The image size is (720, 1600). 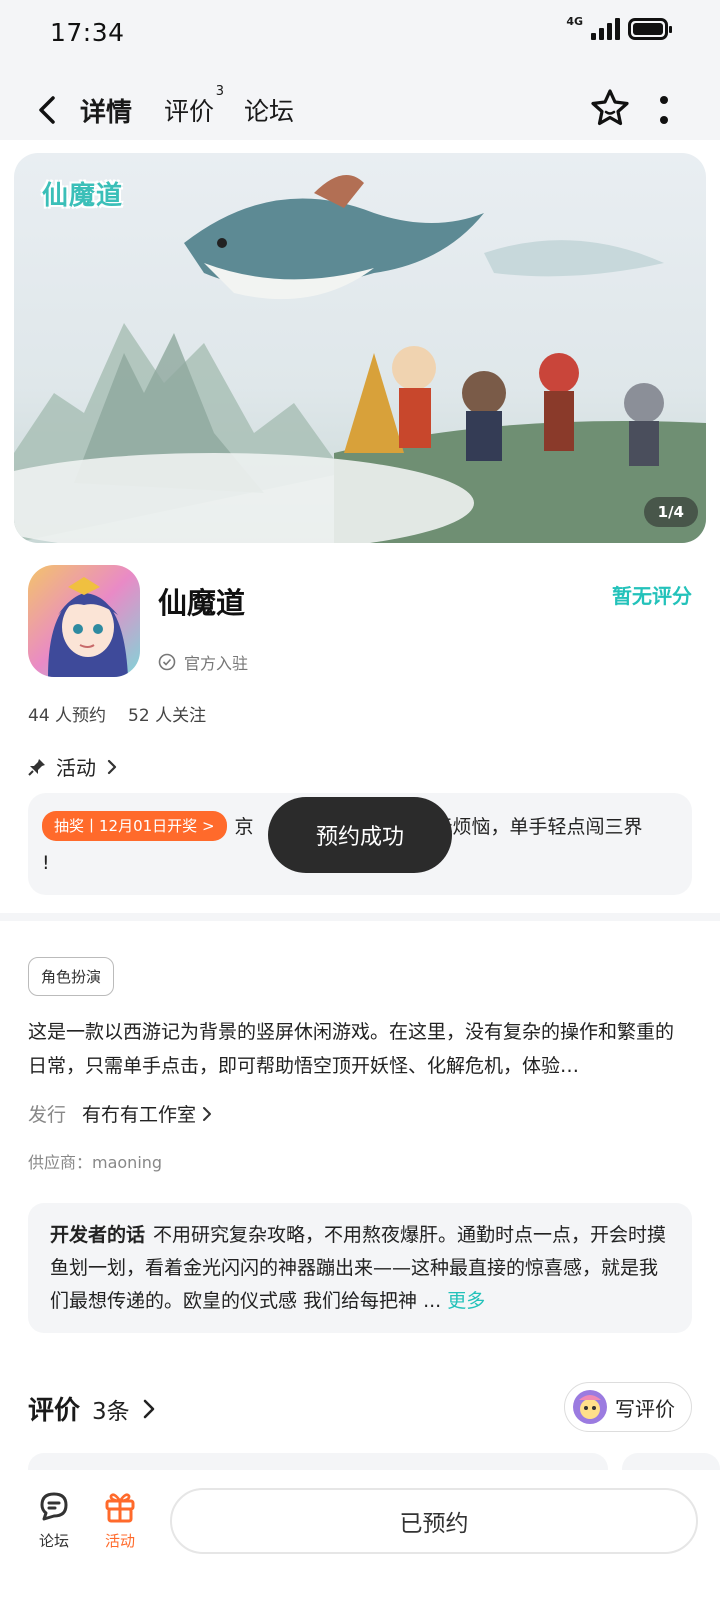 I want to click on tab-reviews-badge: 3, so click(x=220, y=91).